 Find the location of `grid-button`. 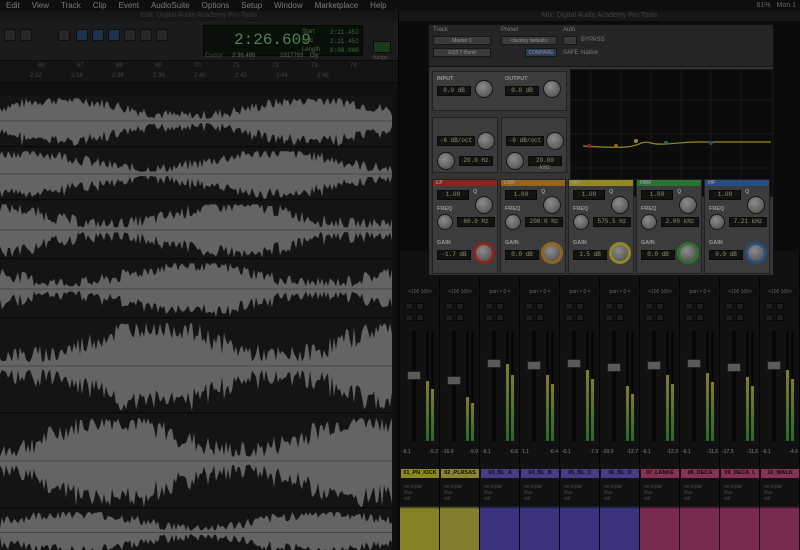

grid-button is located at coordinates (382, 47).